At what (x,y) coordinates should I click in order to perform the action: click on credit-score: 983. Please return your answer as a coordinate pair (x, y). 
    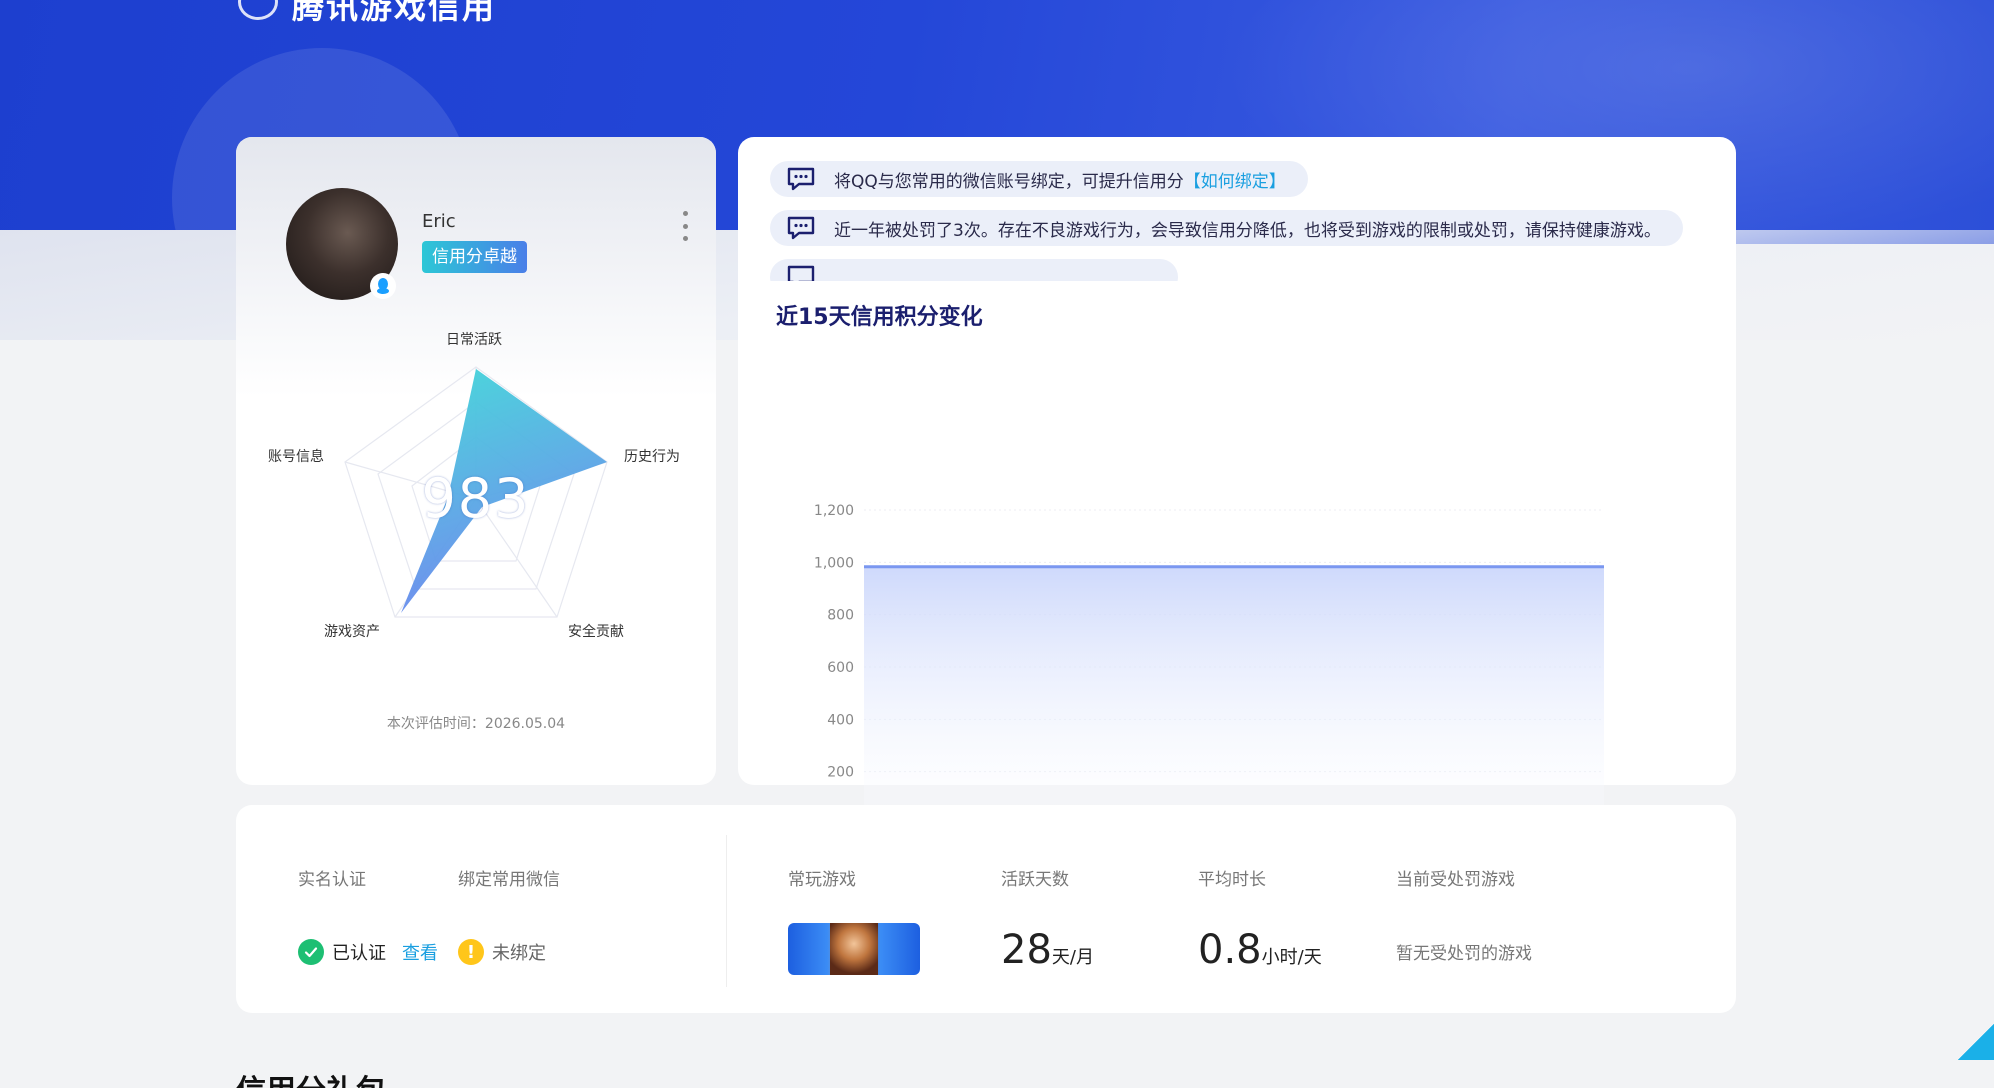
    Looking at the image, I should click on (476, 498).